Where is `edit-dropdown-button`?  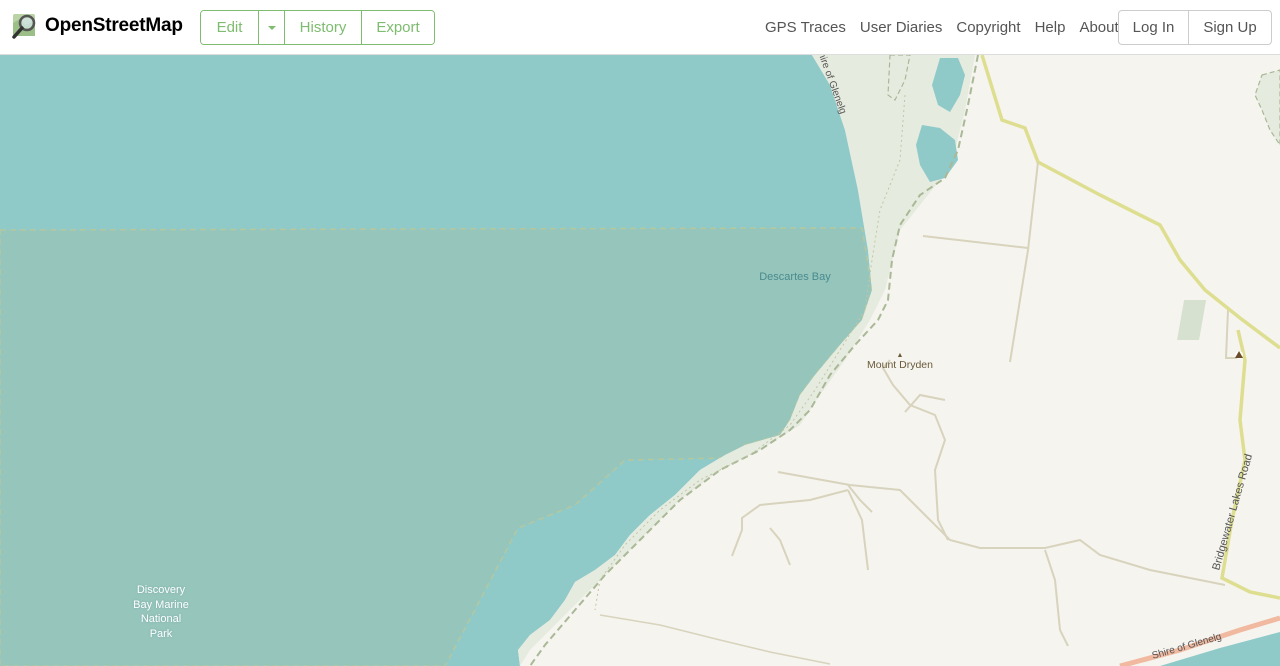 edit-dropdown-button is located at coordinates (272, 27).